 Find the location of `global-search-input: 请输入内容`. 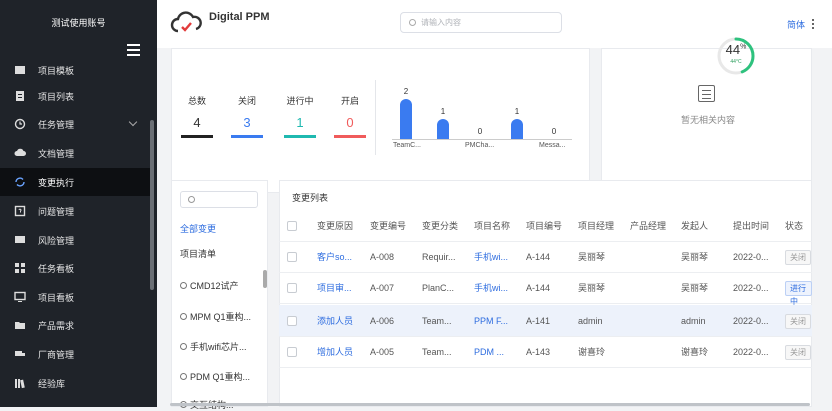

global-search-input: 请输入内容 is located at coordinates (481, 22).